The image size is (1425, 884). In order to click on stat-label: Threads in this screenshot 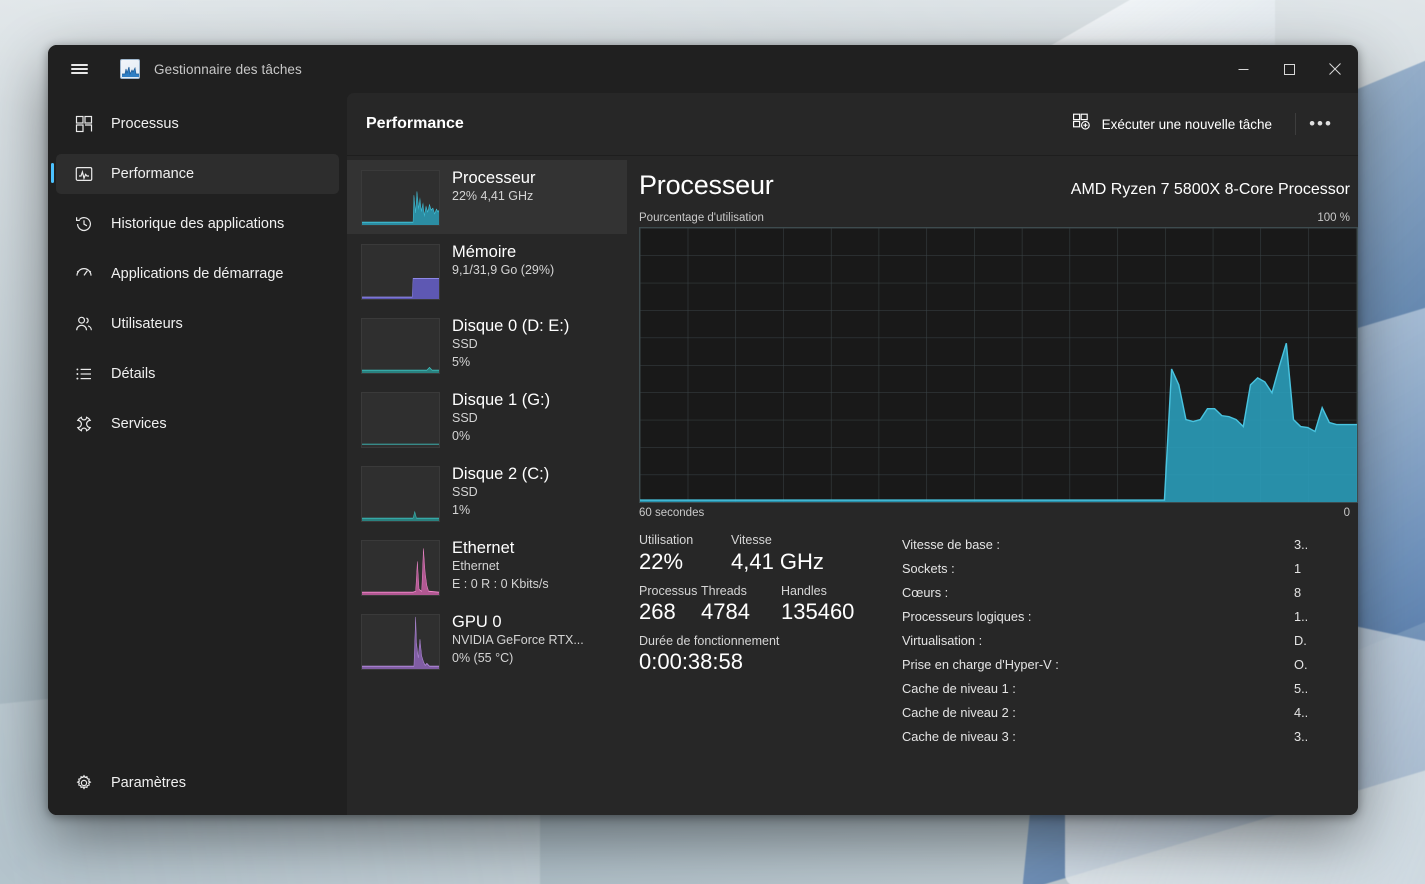, I will do `click(724, 590)`.